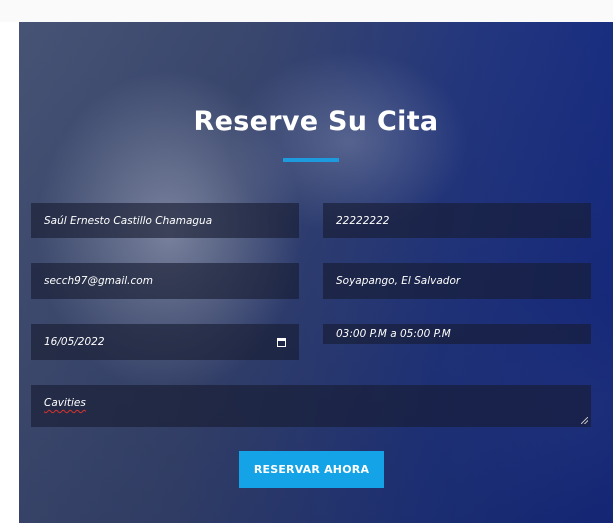 Image resolution: width=613 pixels, height=523 pixels. Describe the element at coordinates (281, 342) in the screenshot. I see `calendar-icon` at that location.